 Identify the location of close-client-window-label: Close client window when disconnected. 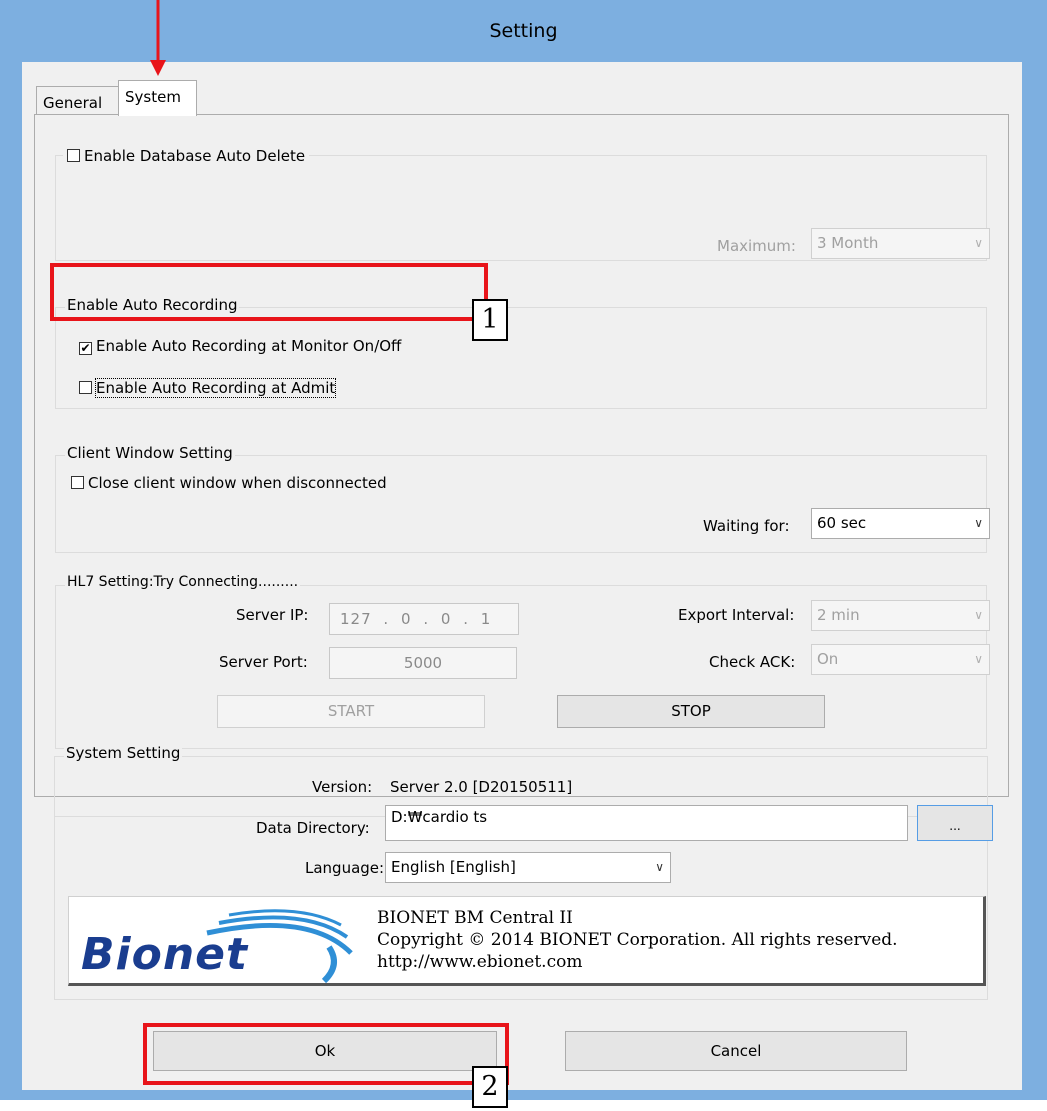
(237, 483).